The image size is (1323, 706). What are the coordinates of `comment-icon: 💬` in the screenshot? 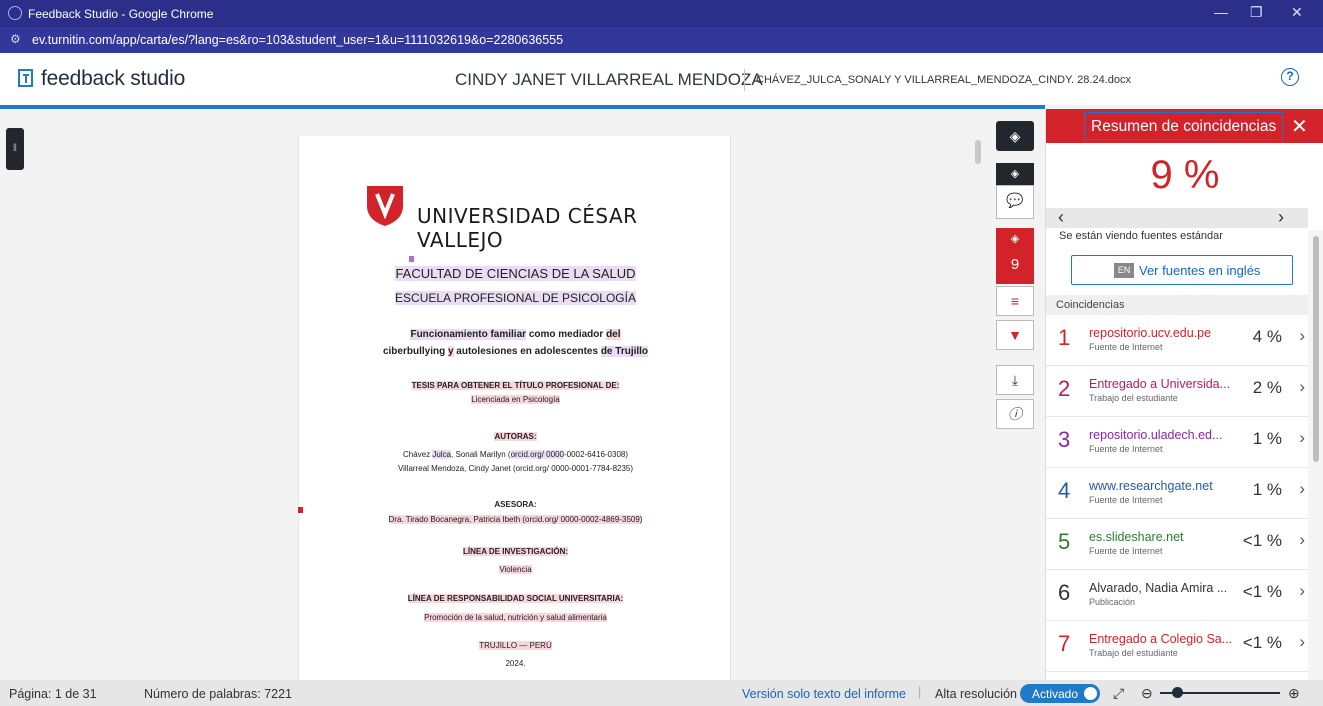 It's located at (1015, 202).